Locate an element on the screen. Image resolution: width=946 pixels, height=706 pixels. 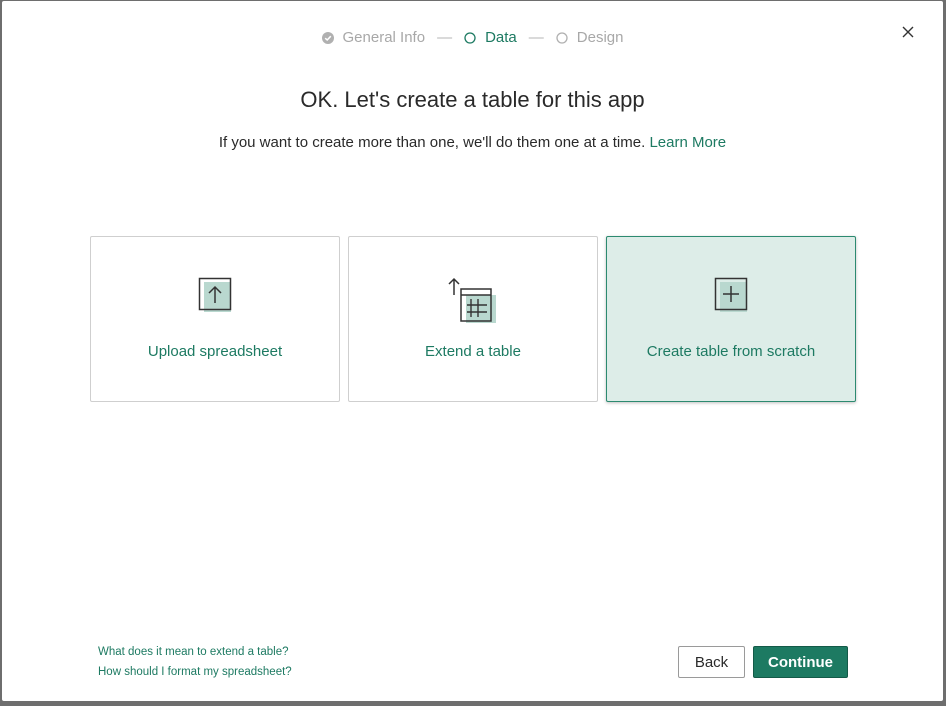
option-extend-table: Extend a table is located at coordinates (473, 319).